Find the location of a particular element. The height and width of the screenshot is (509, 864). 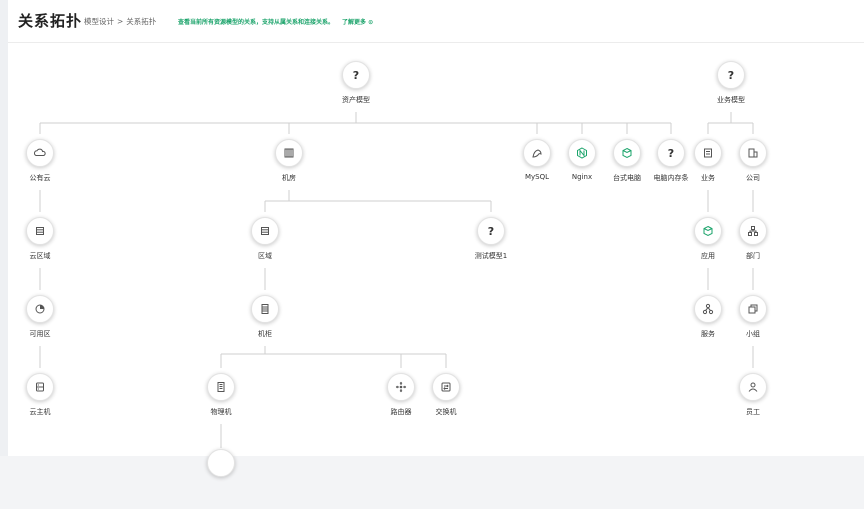

cabinet-icon is located at coordinates (265, 309).